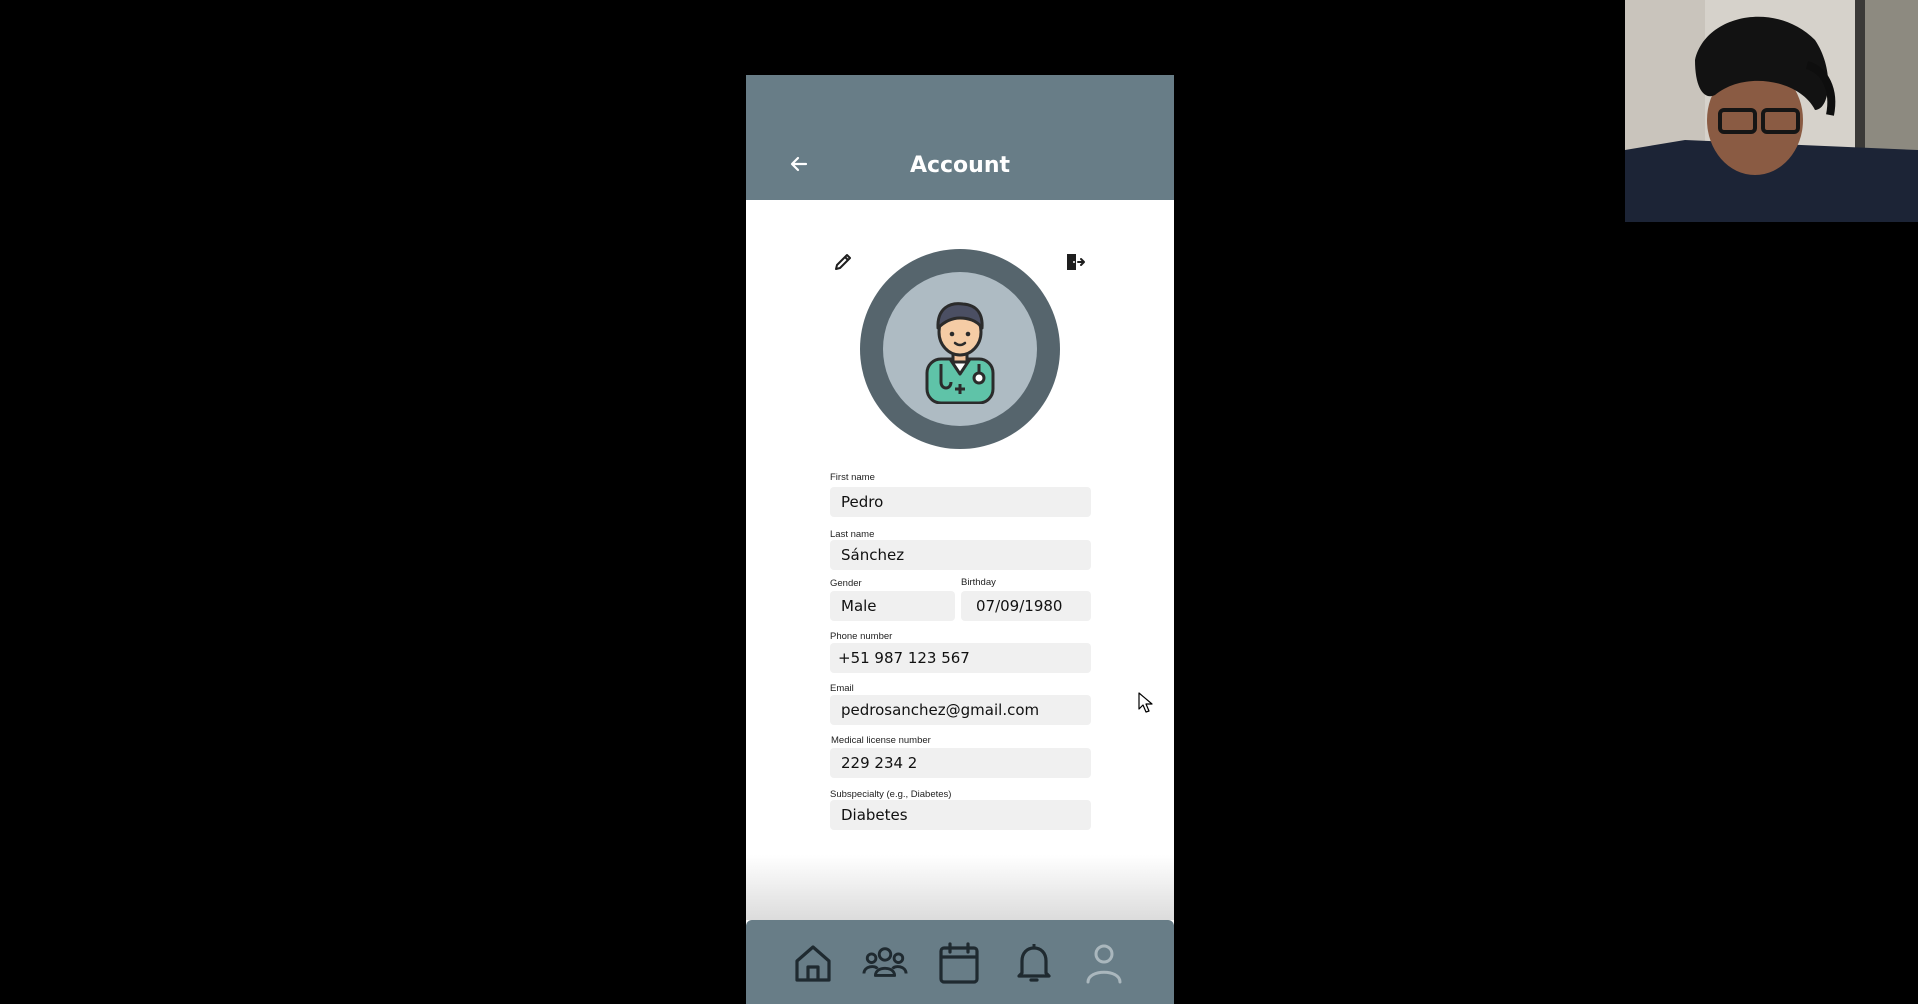 Image resolution: width=1918 pixels, height=1004 pixels. Describe the element at coordinates (960, 710) in the screenshot. I see `email-field: pedrosanchez@gmail.com` at that location.